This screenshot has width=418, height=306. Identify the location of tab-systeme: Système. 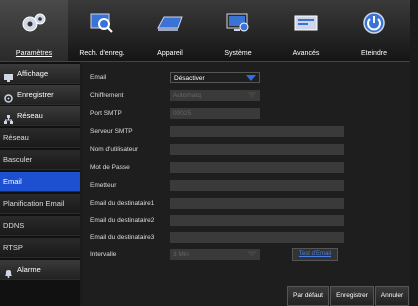
(238, 30).